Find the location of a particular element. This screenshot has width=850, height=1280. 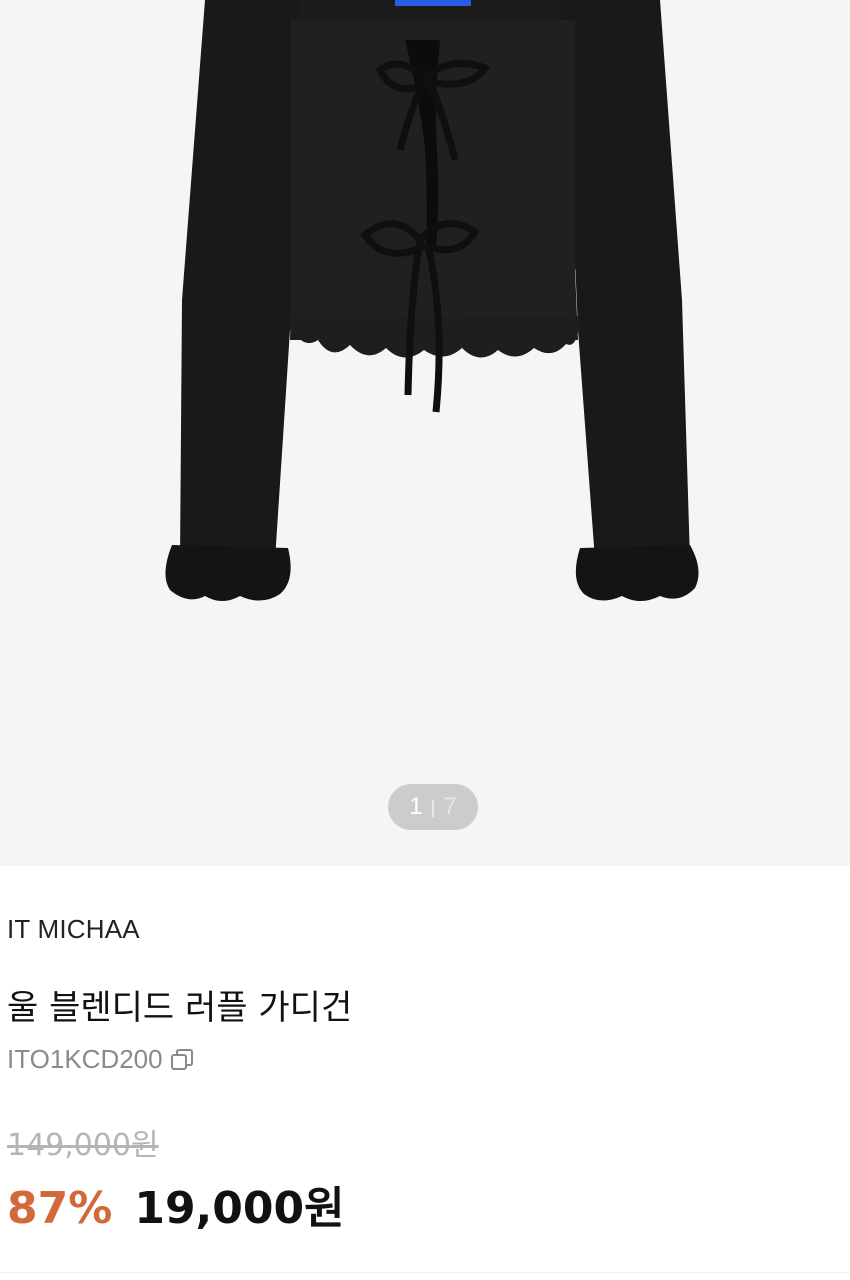

product-code: ITO1KCD200 is located at coordinates (85, 1059).